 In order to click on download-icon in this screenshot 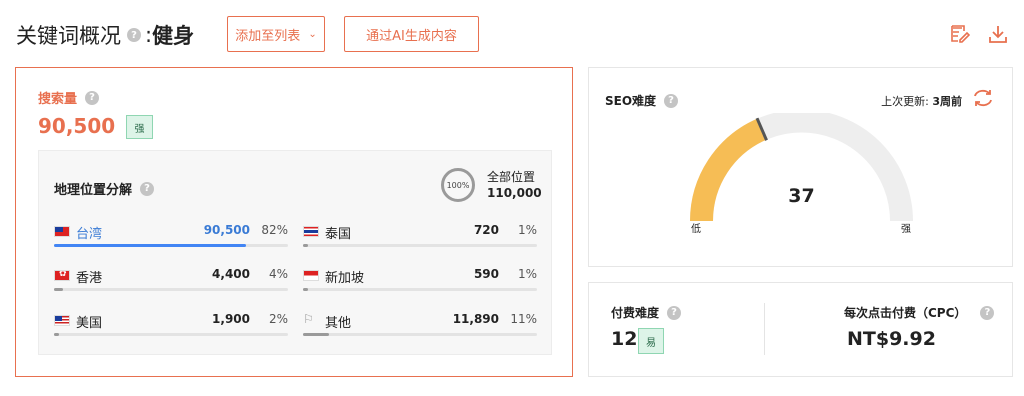, I will do `click(998, 34)`.